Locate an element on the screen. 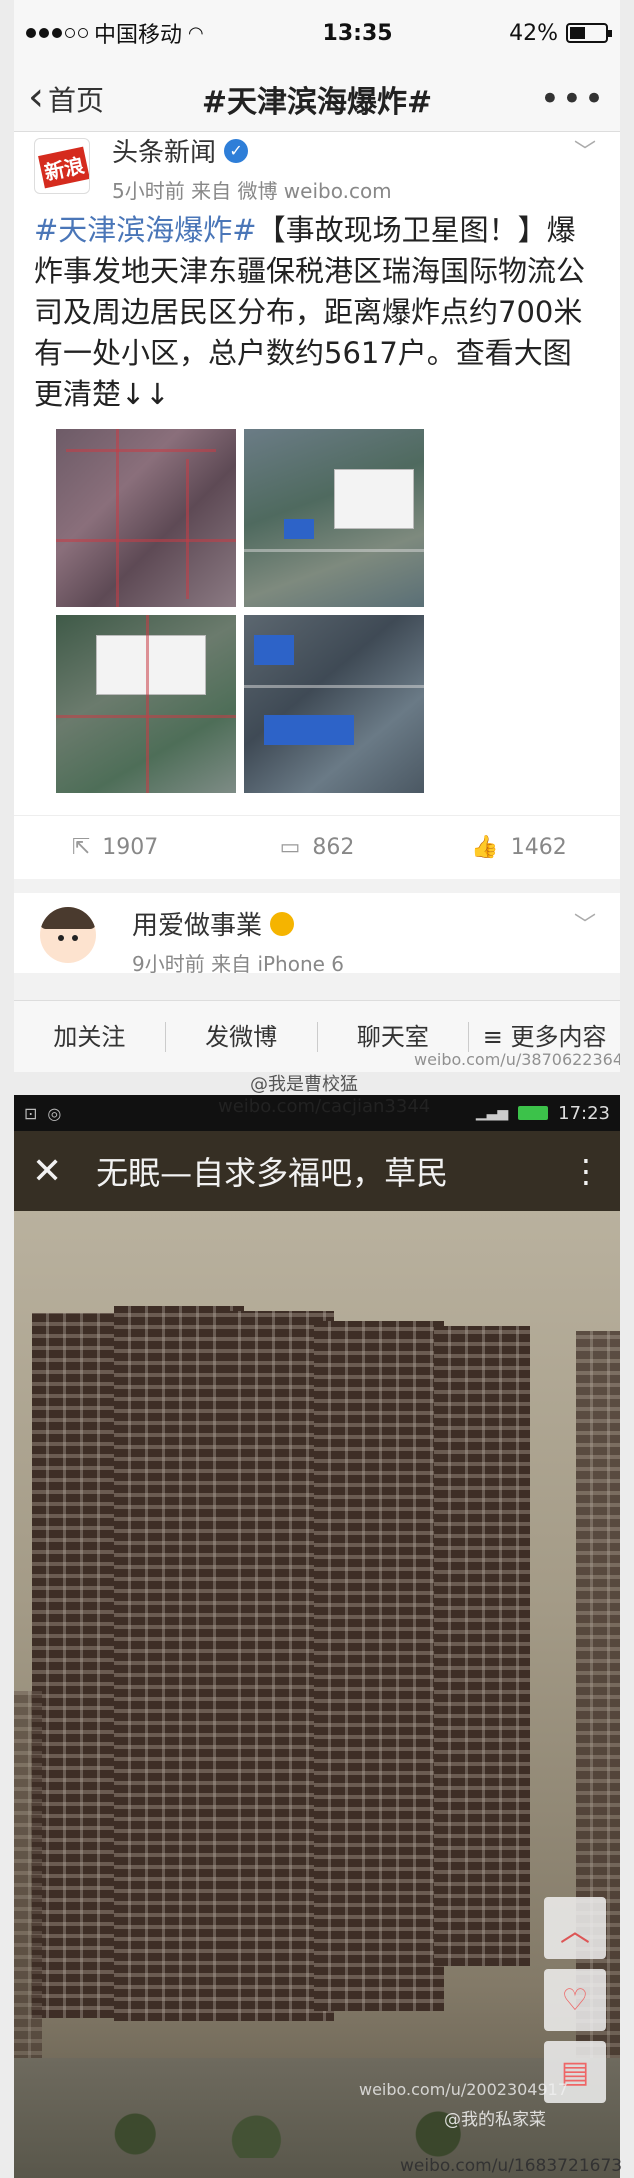 The height and width of the screenshot is (2178, 634). status-time: 17:23 is located at coordinates (584, 1113).